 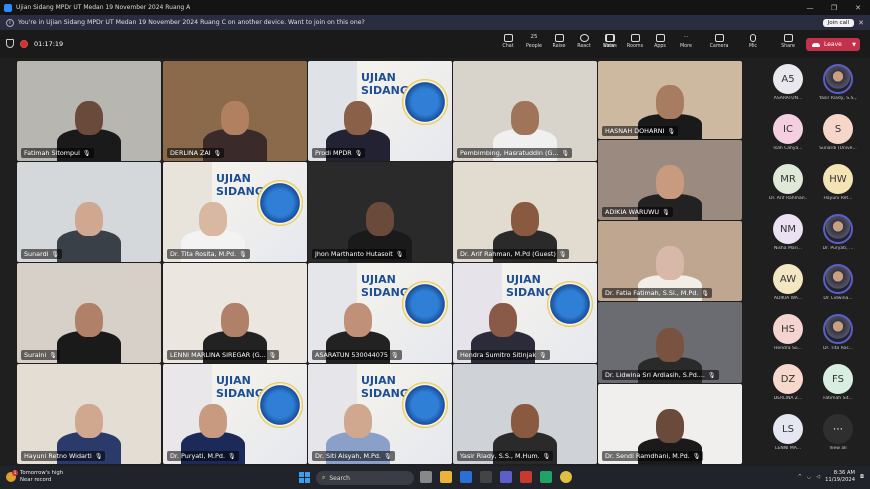 What do you see at coordinates (559, 41) in the screenshot?
I see `raise-hand-button: Raise` at bounding box center [559, 41].